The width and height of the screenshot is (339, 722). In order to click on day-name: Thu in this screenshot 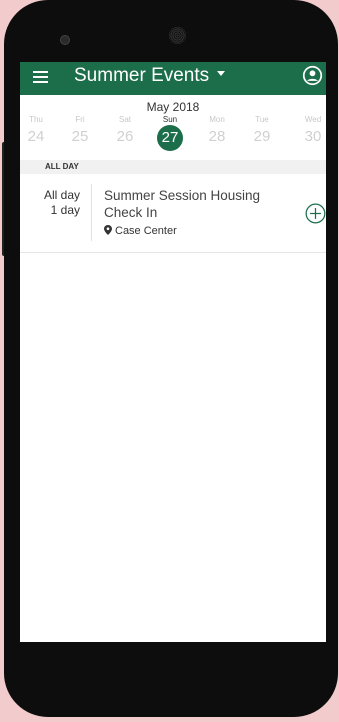, I will do `click(36, 119)`.